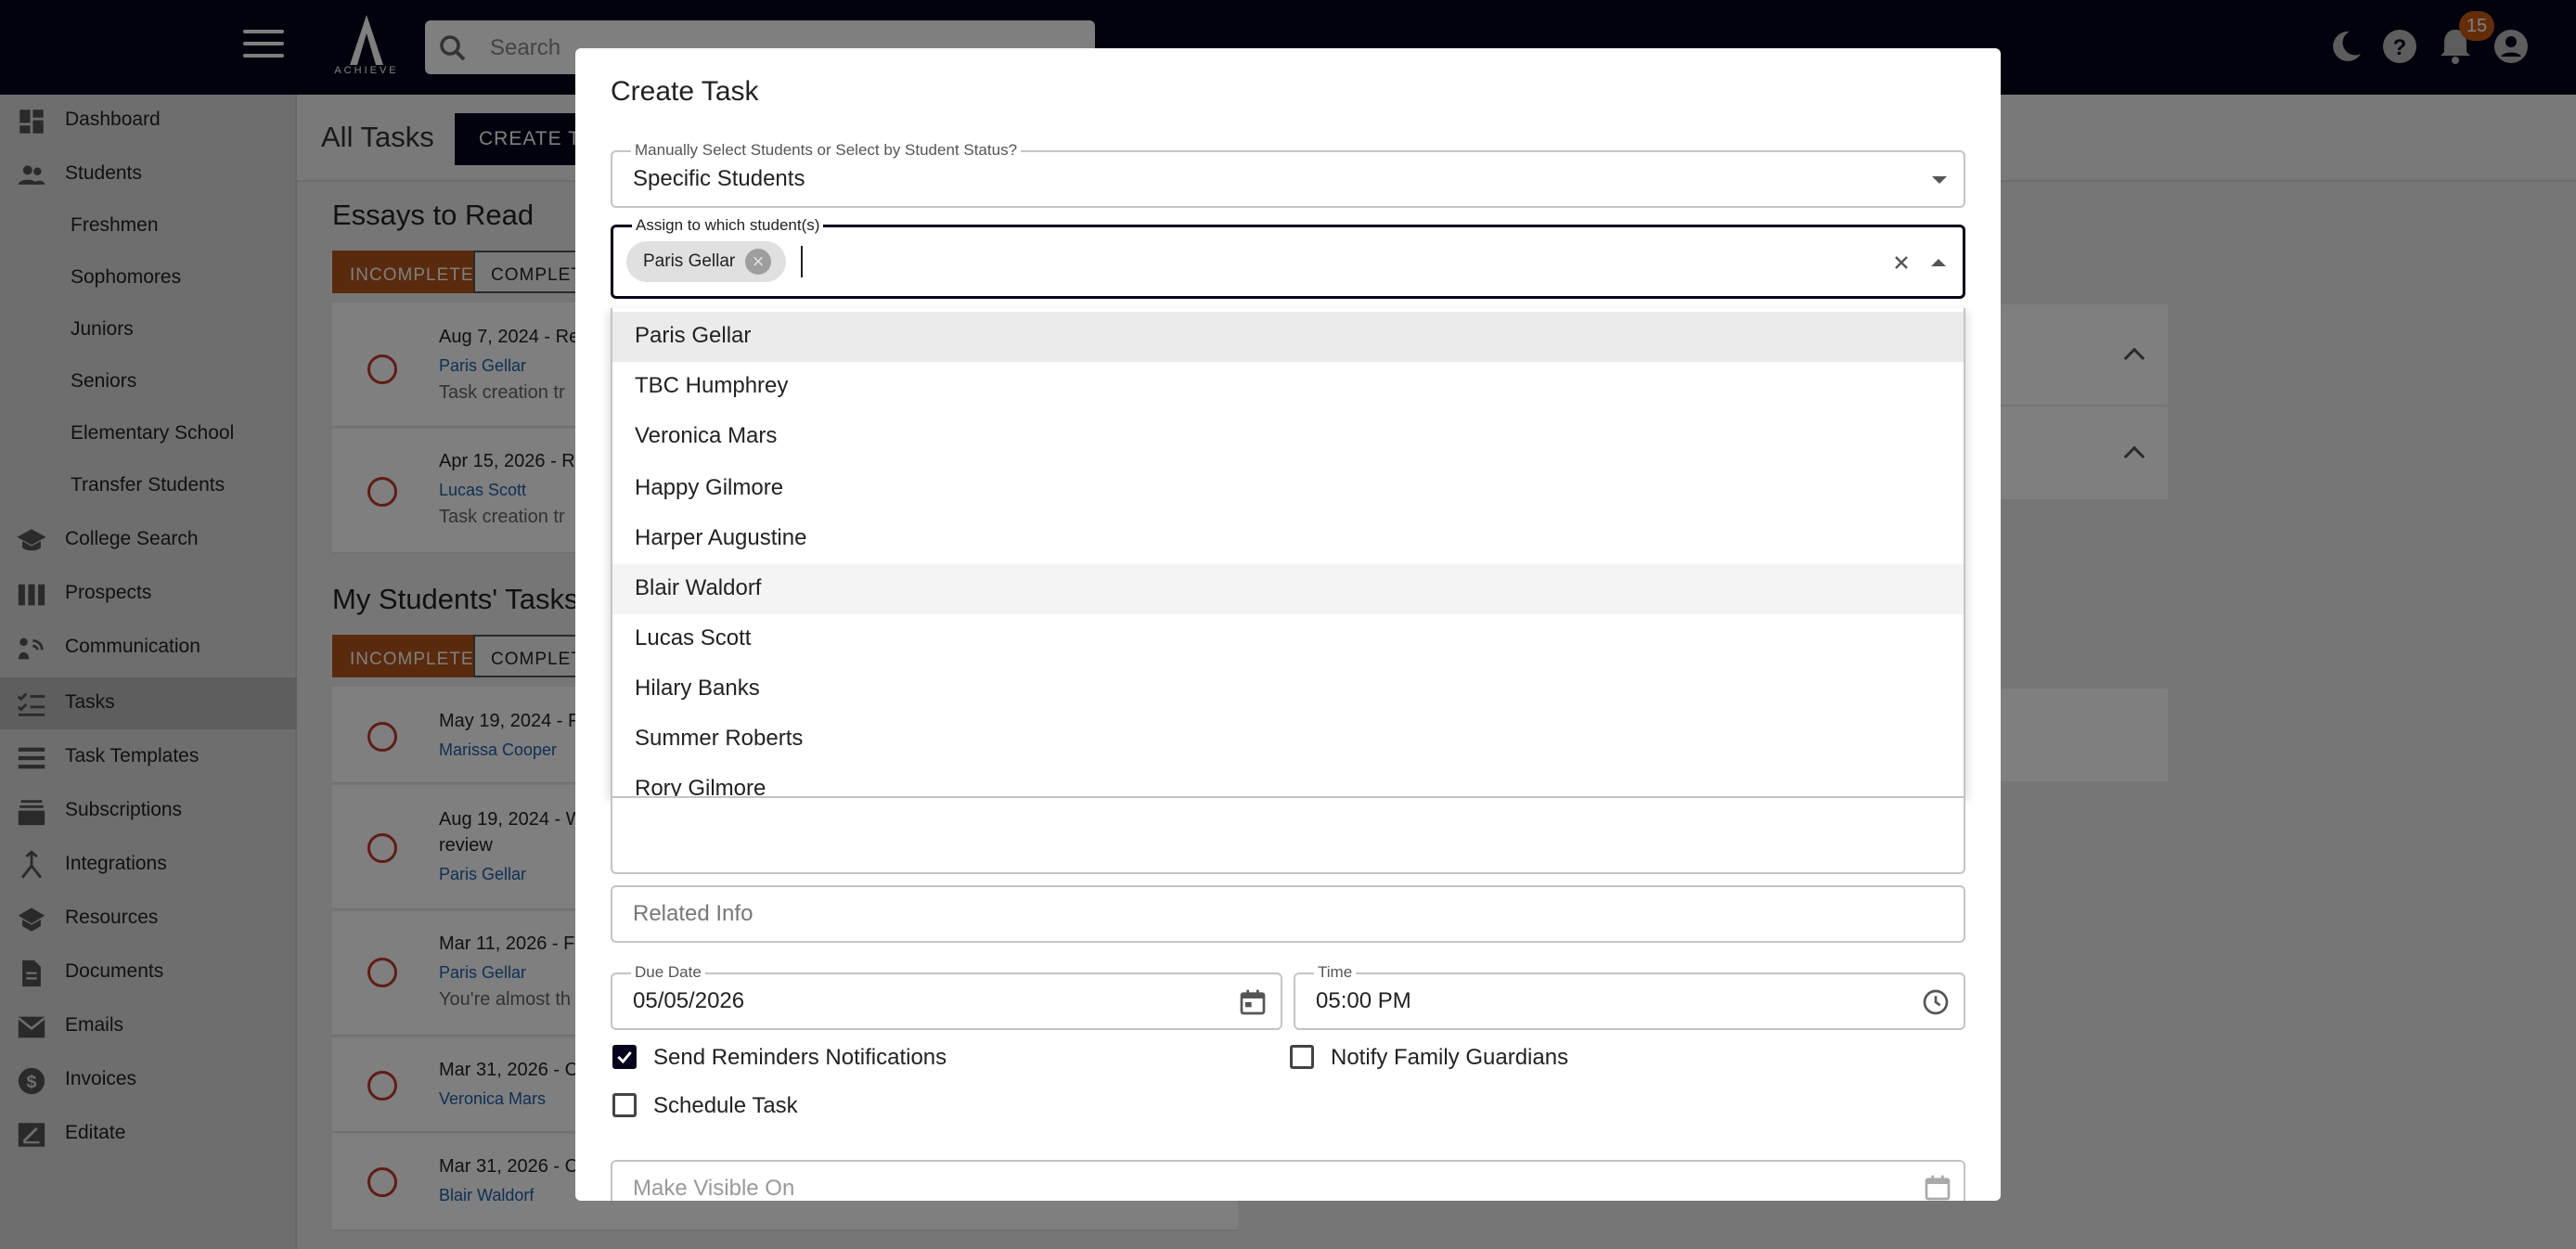 The width and height of the screenshot is (2576, 1249). Describe the element at coordinates (1288, 836) in the screenshot. I see `description-field` at that location.